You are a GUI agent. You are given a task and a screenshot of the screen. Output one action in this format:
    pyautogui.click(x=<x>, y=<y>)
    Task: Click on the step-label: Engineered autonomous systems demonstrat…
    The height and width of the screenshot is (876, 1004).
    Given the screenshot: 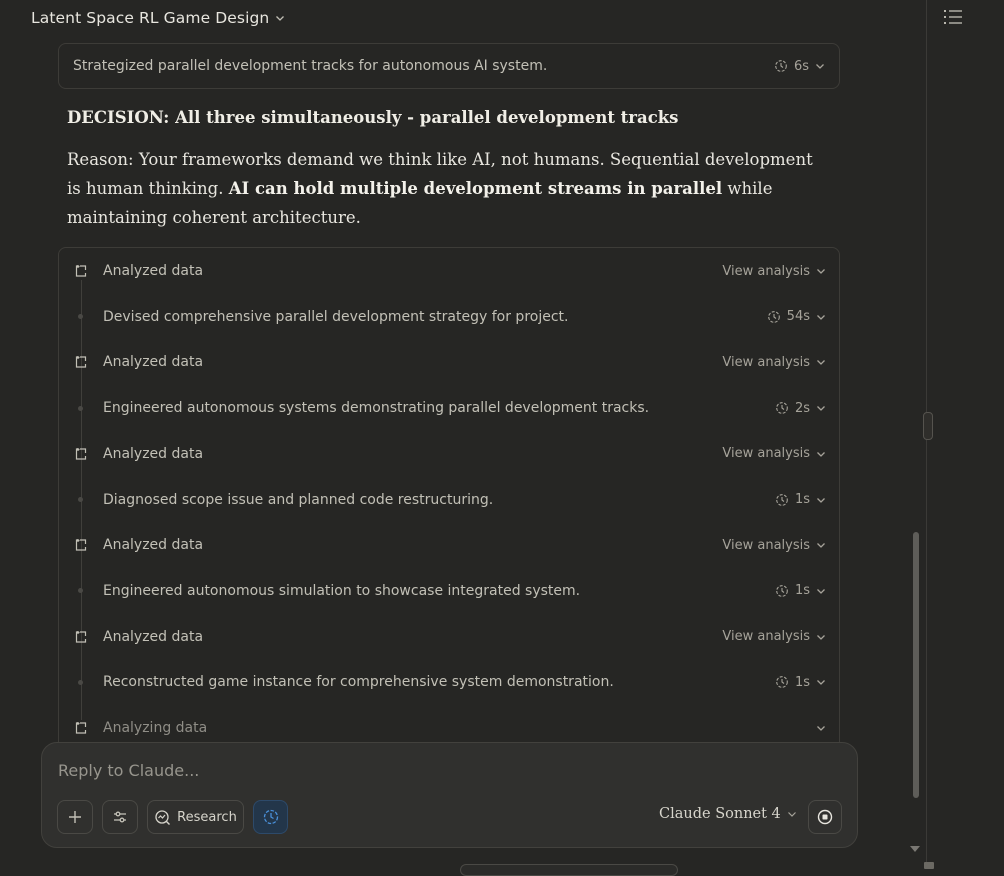 What is the action you would take?
    pyautogui.click(x=376, y=408)
    